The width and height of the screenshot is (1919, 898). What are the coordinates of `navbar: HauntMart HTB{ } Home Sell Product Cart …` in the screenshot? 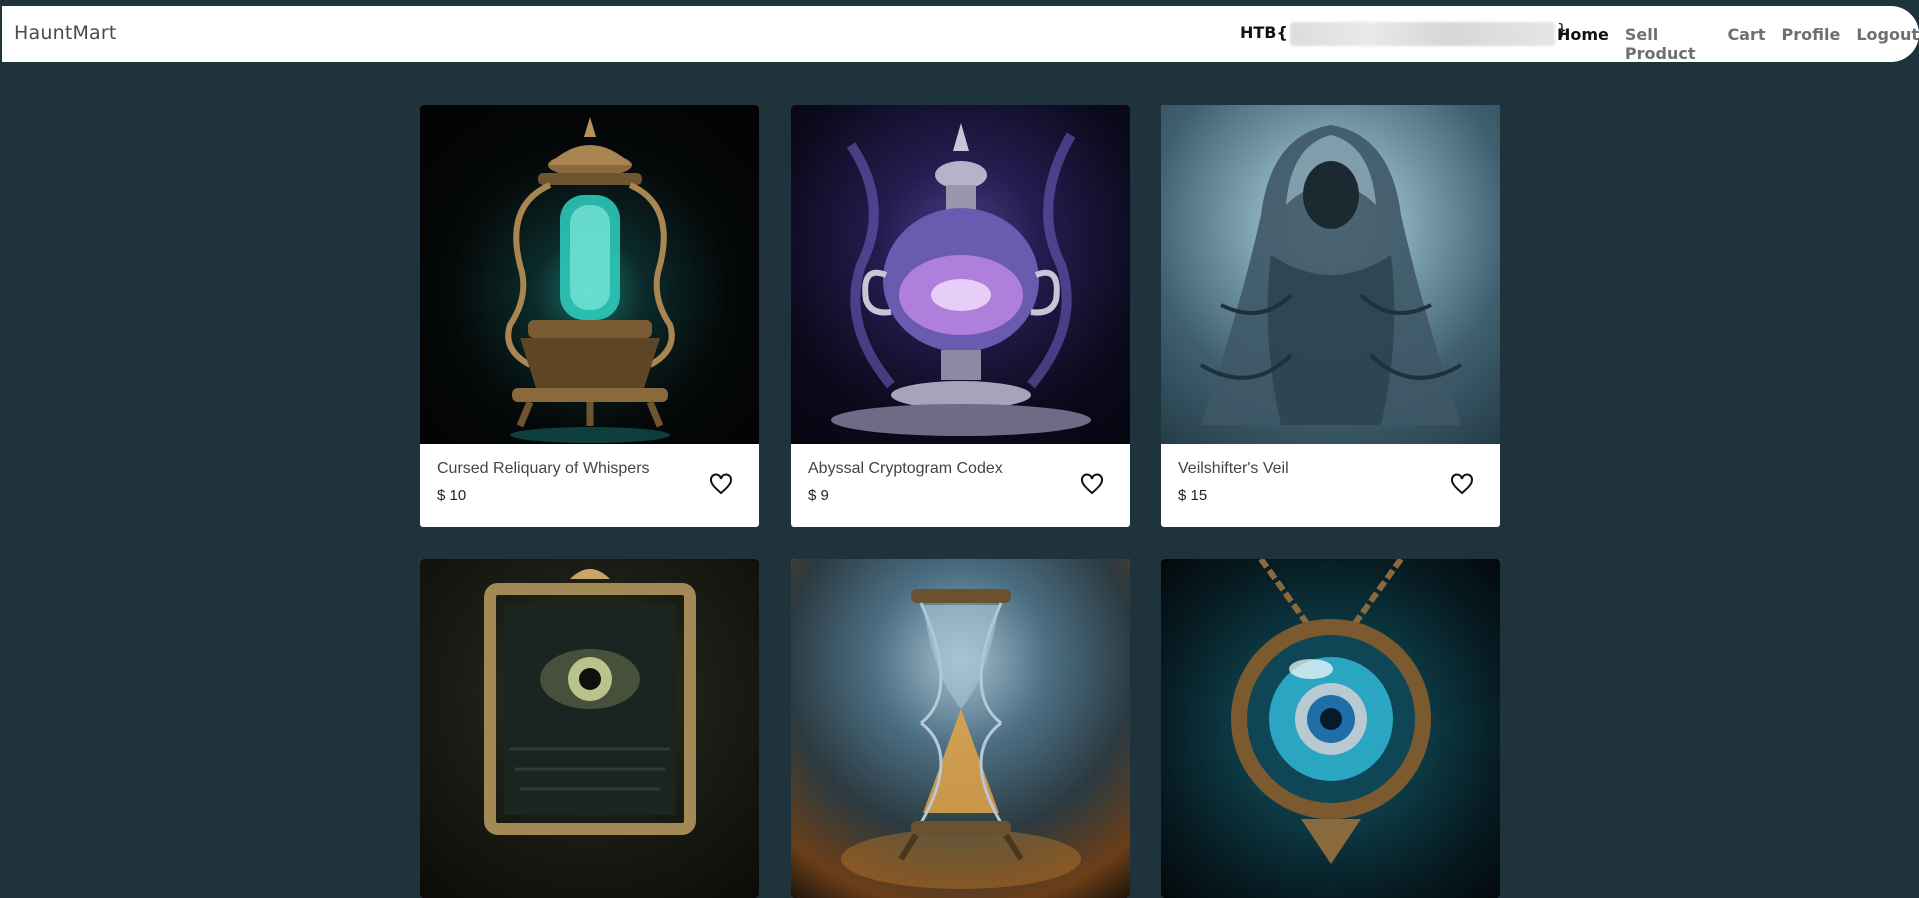 It's located at (960, 34).